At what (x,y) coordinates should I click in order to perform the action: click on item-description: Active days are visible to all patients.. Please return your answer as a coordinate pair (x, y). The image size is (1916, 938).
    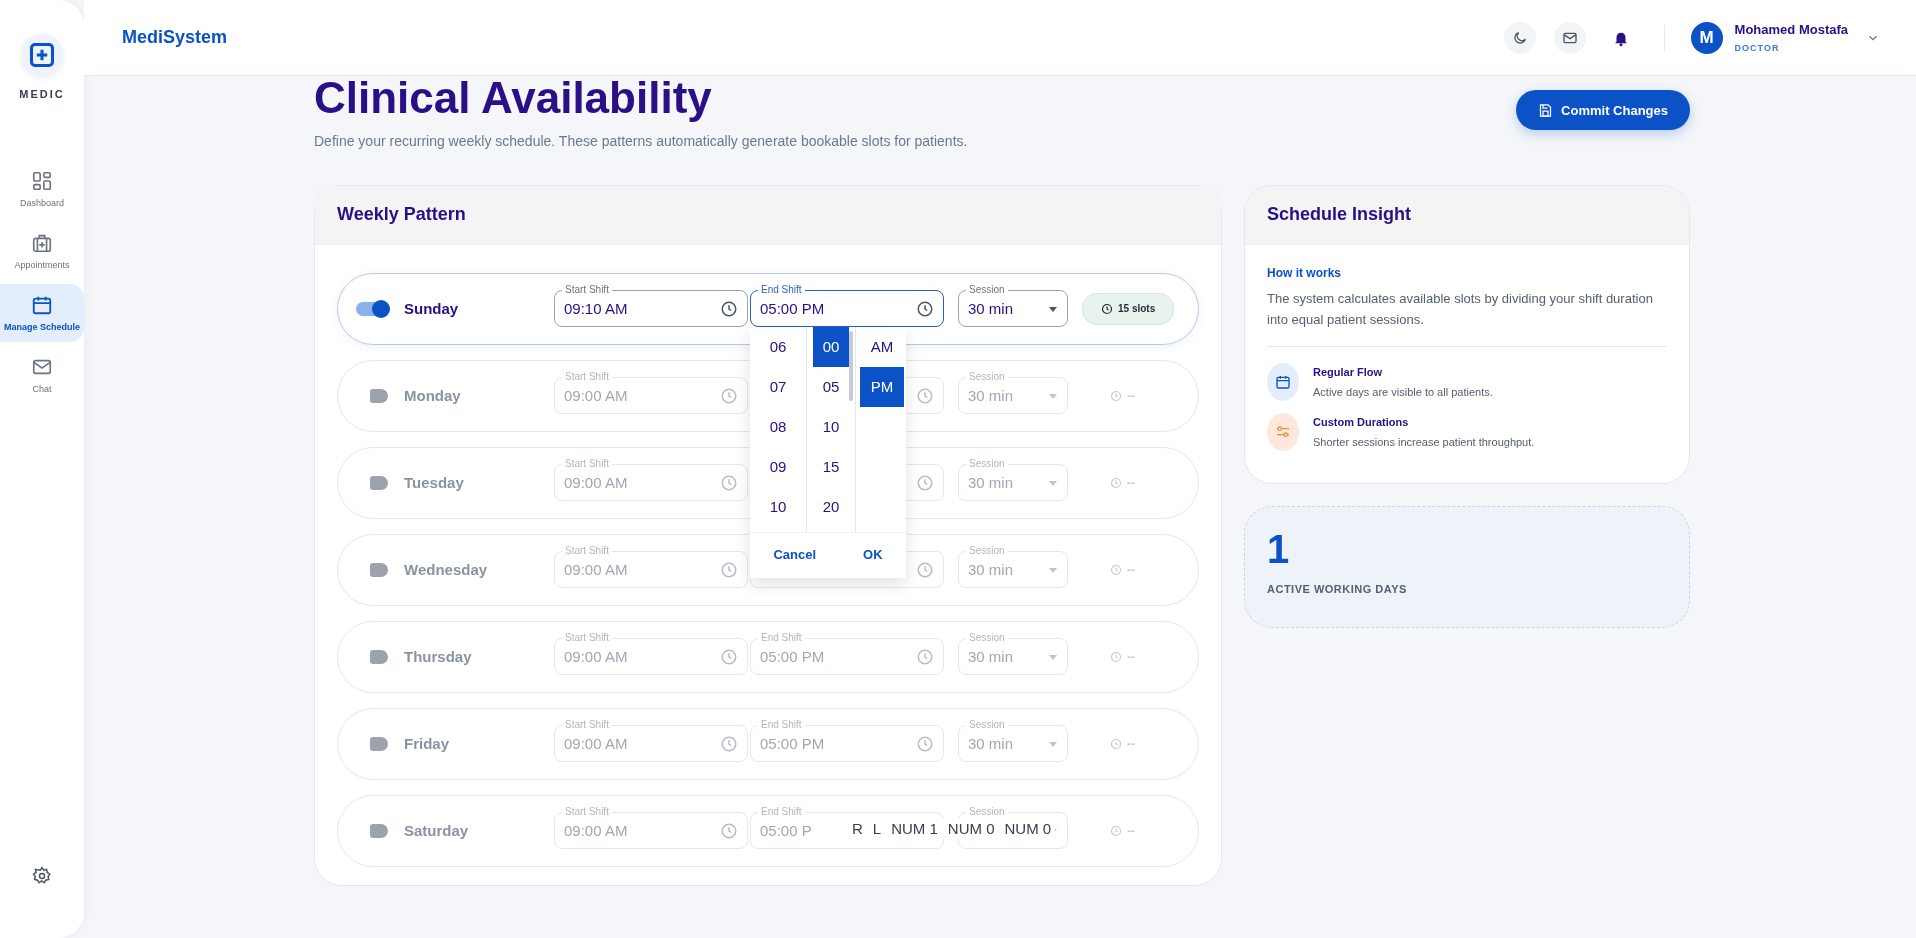
    Looking at the image, I should click on (1403, 392).